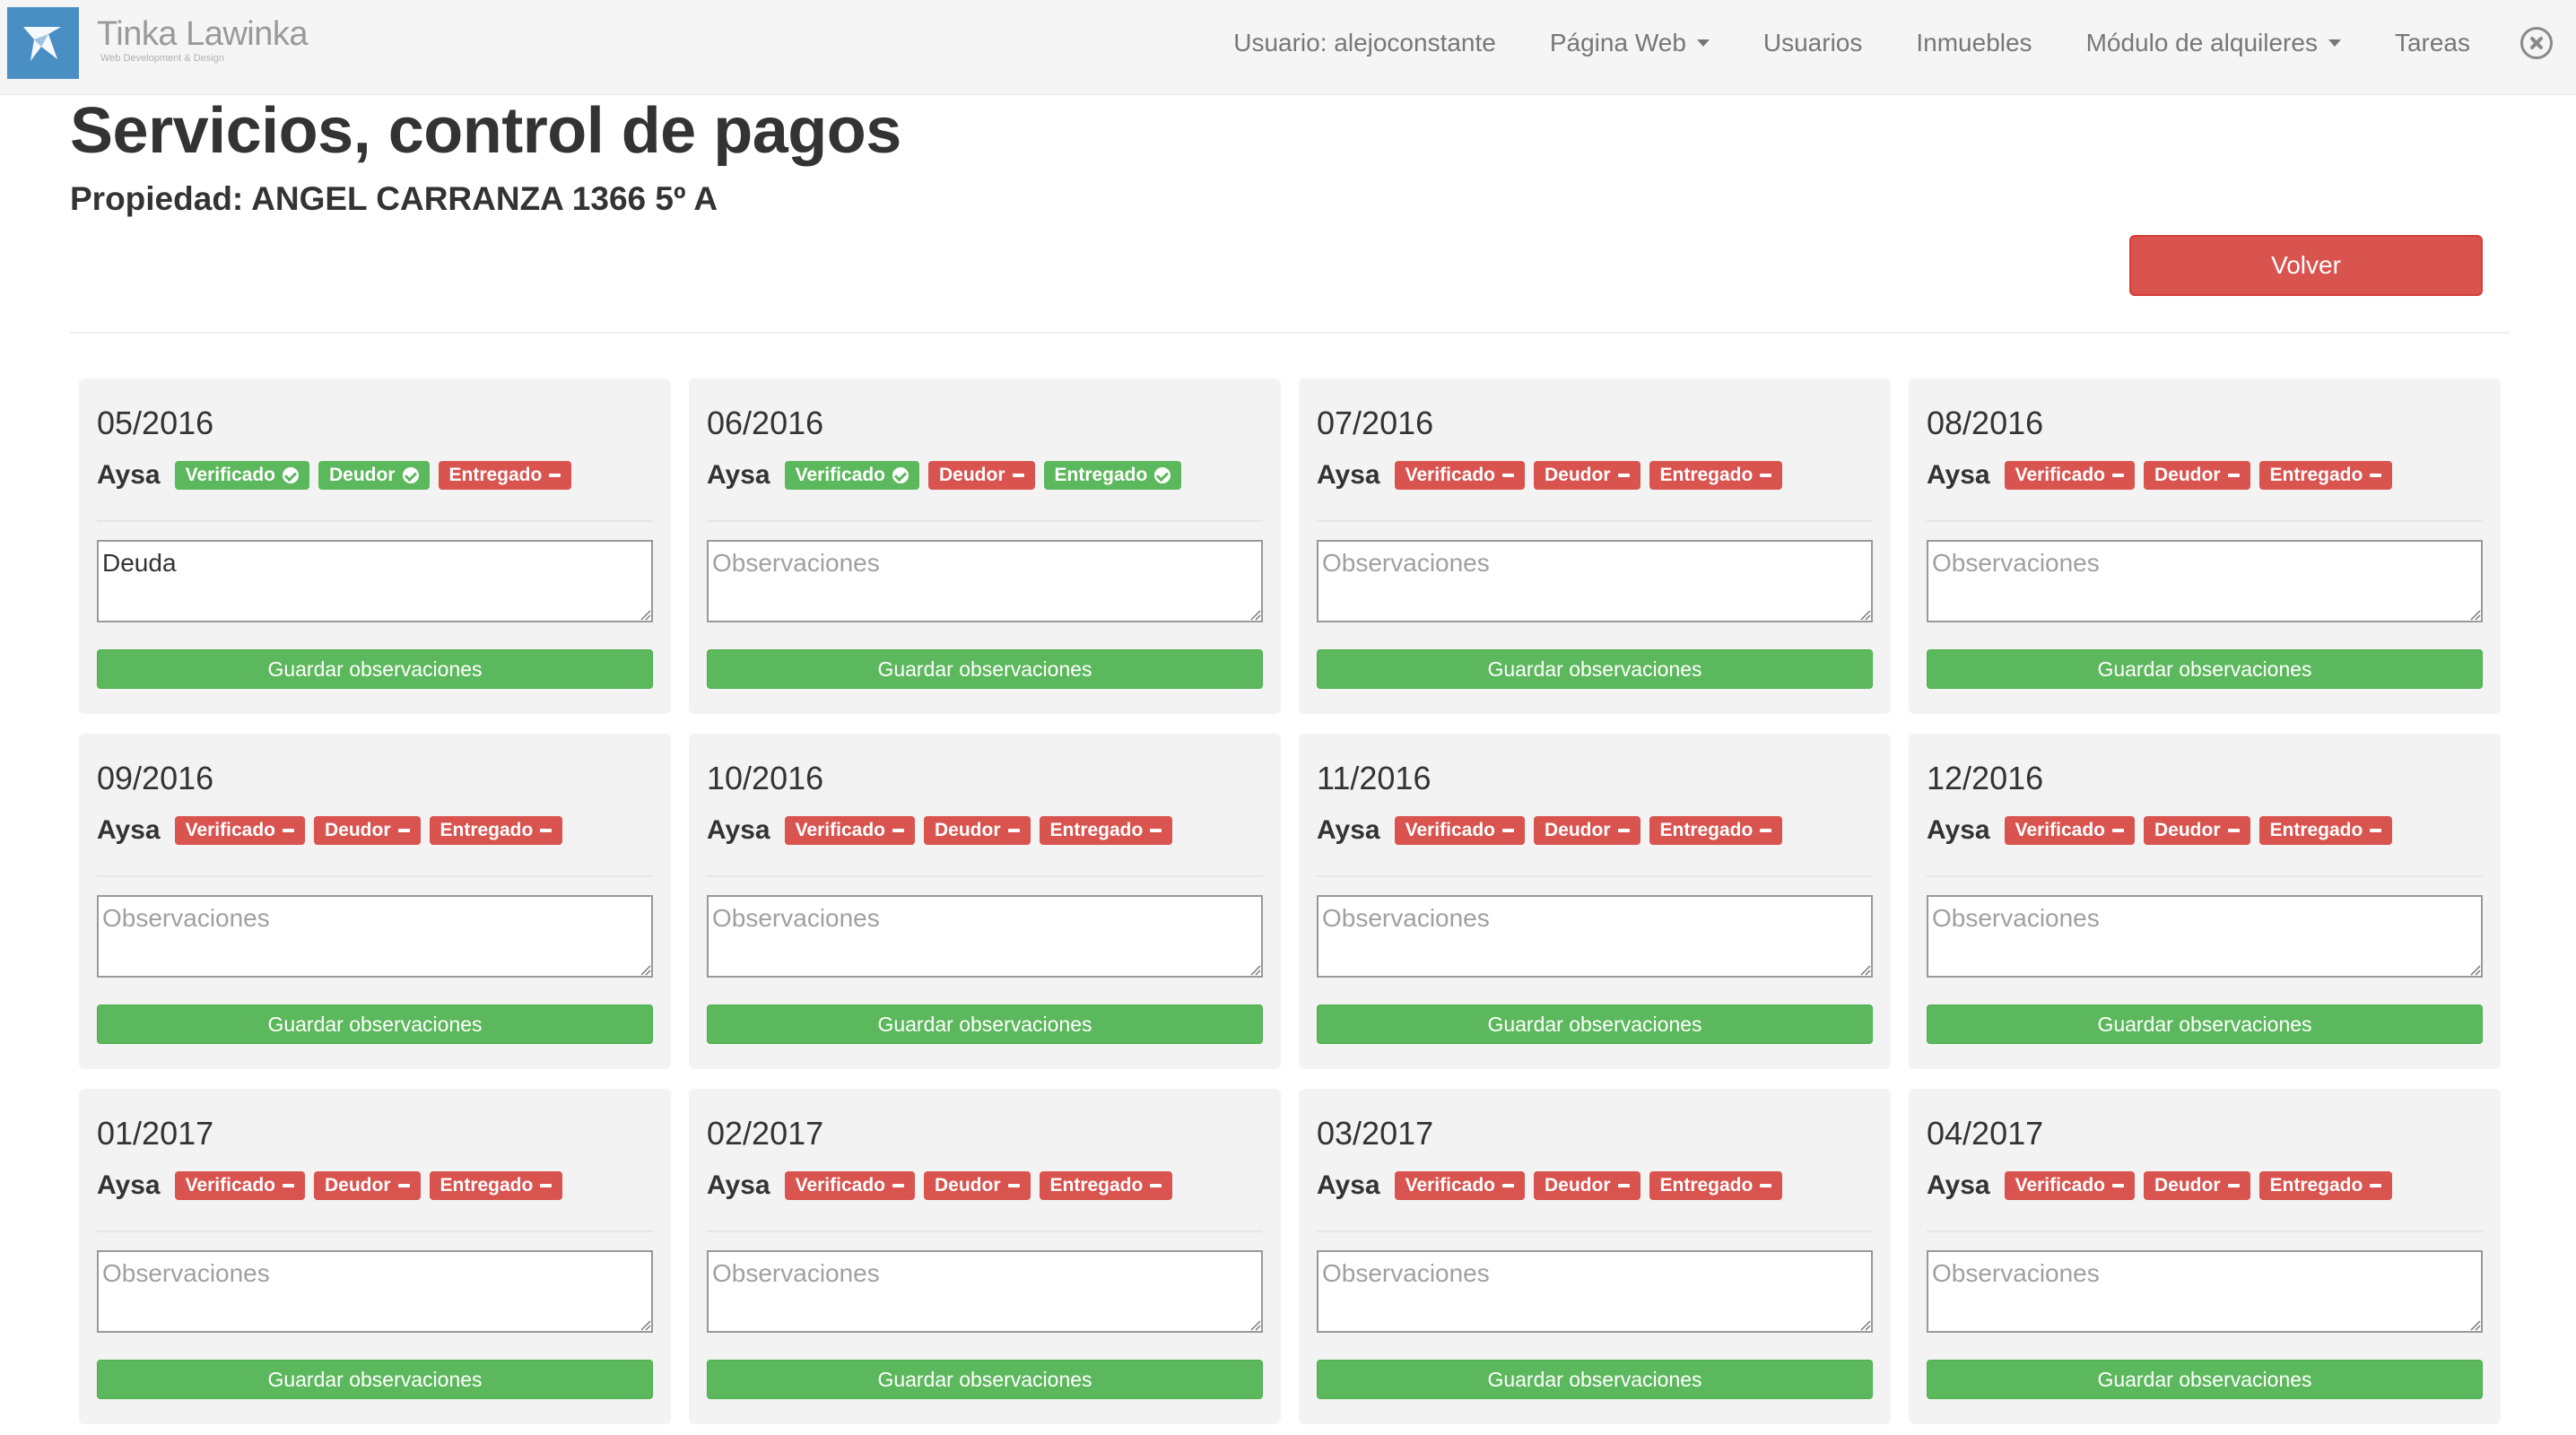 This screenshot has height=1435, width=2576. I want to click on nav-modulo-alquileres-label: Módulo de alquileres, so click(2201, 43).